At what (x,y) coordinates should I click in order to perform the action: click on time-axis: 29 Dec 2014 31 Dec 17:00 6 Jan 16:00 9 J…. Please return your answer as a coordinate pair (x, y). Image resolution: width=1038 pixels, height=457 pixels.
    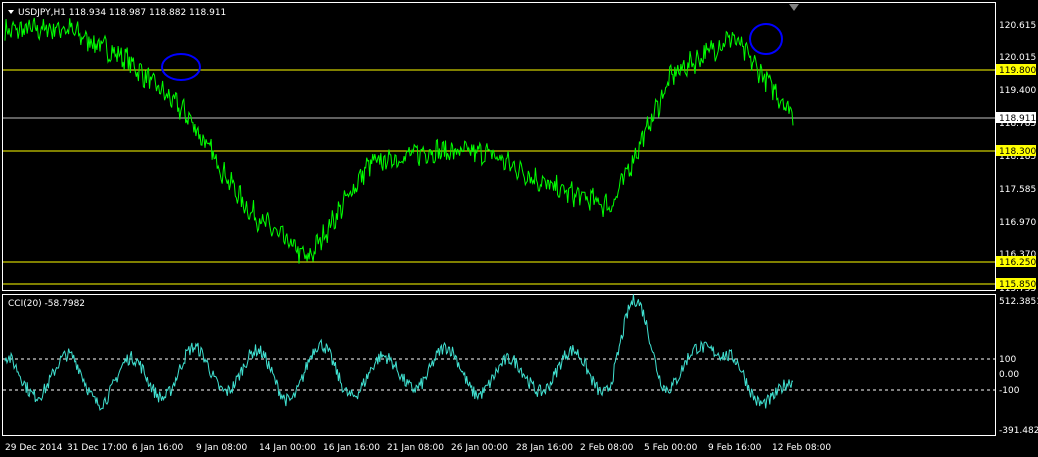
    Looking at the image, I should click on (418, 448).